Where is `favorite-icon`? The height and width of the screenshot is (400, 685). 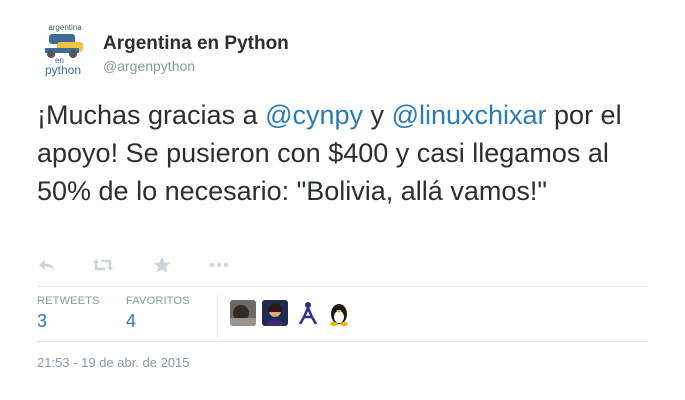
favorite-icon is located at coordinates (163, 265).